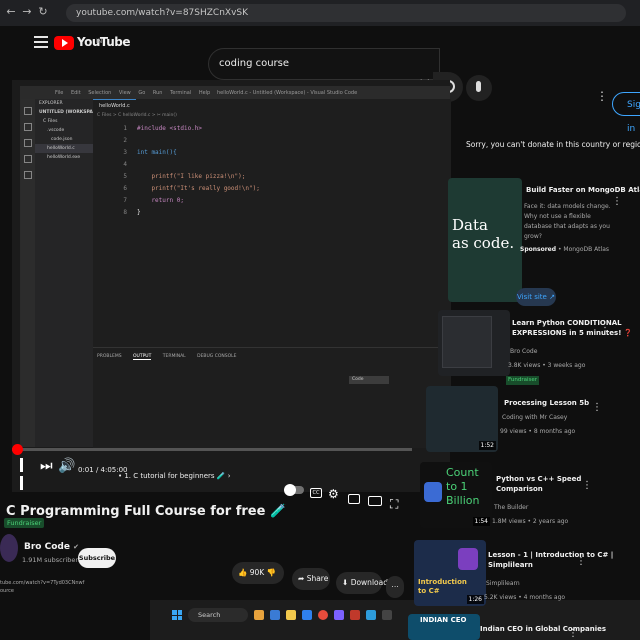 Image resolution: width=640 pixels, height=640 pixels. Describe the element at coordinates (369, 380) in the screenshot. I see `output-channel-select: Code` at that location.